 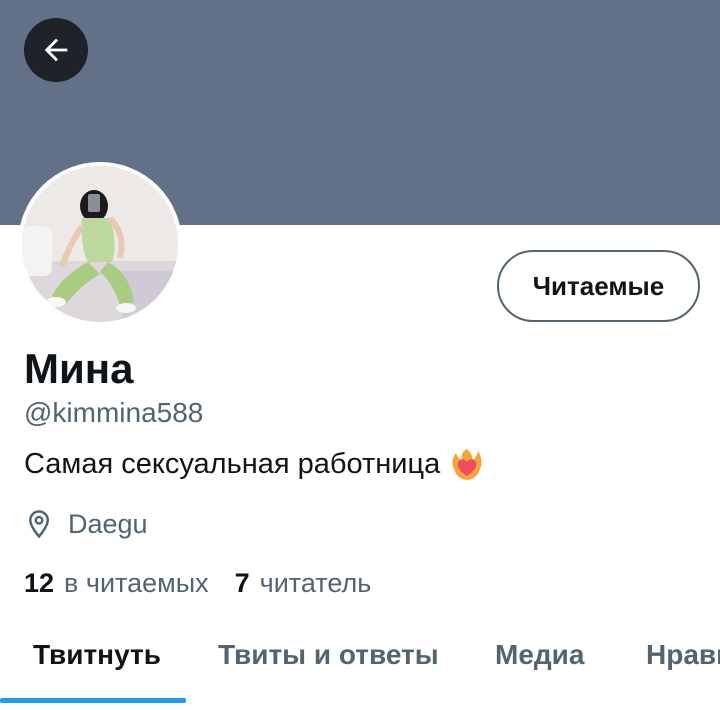 I want to click on bio: Самая сексуальная работница, so click(x=254, y=464).